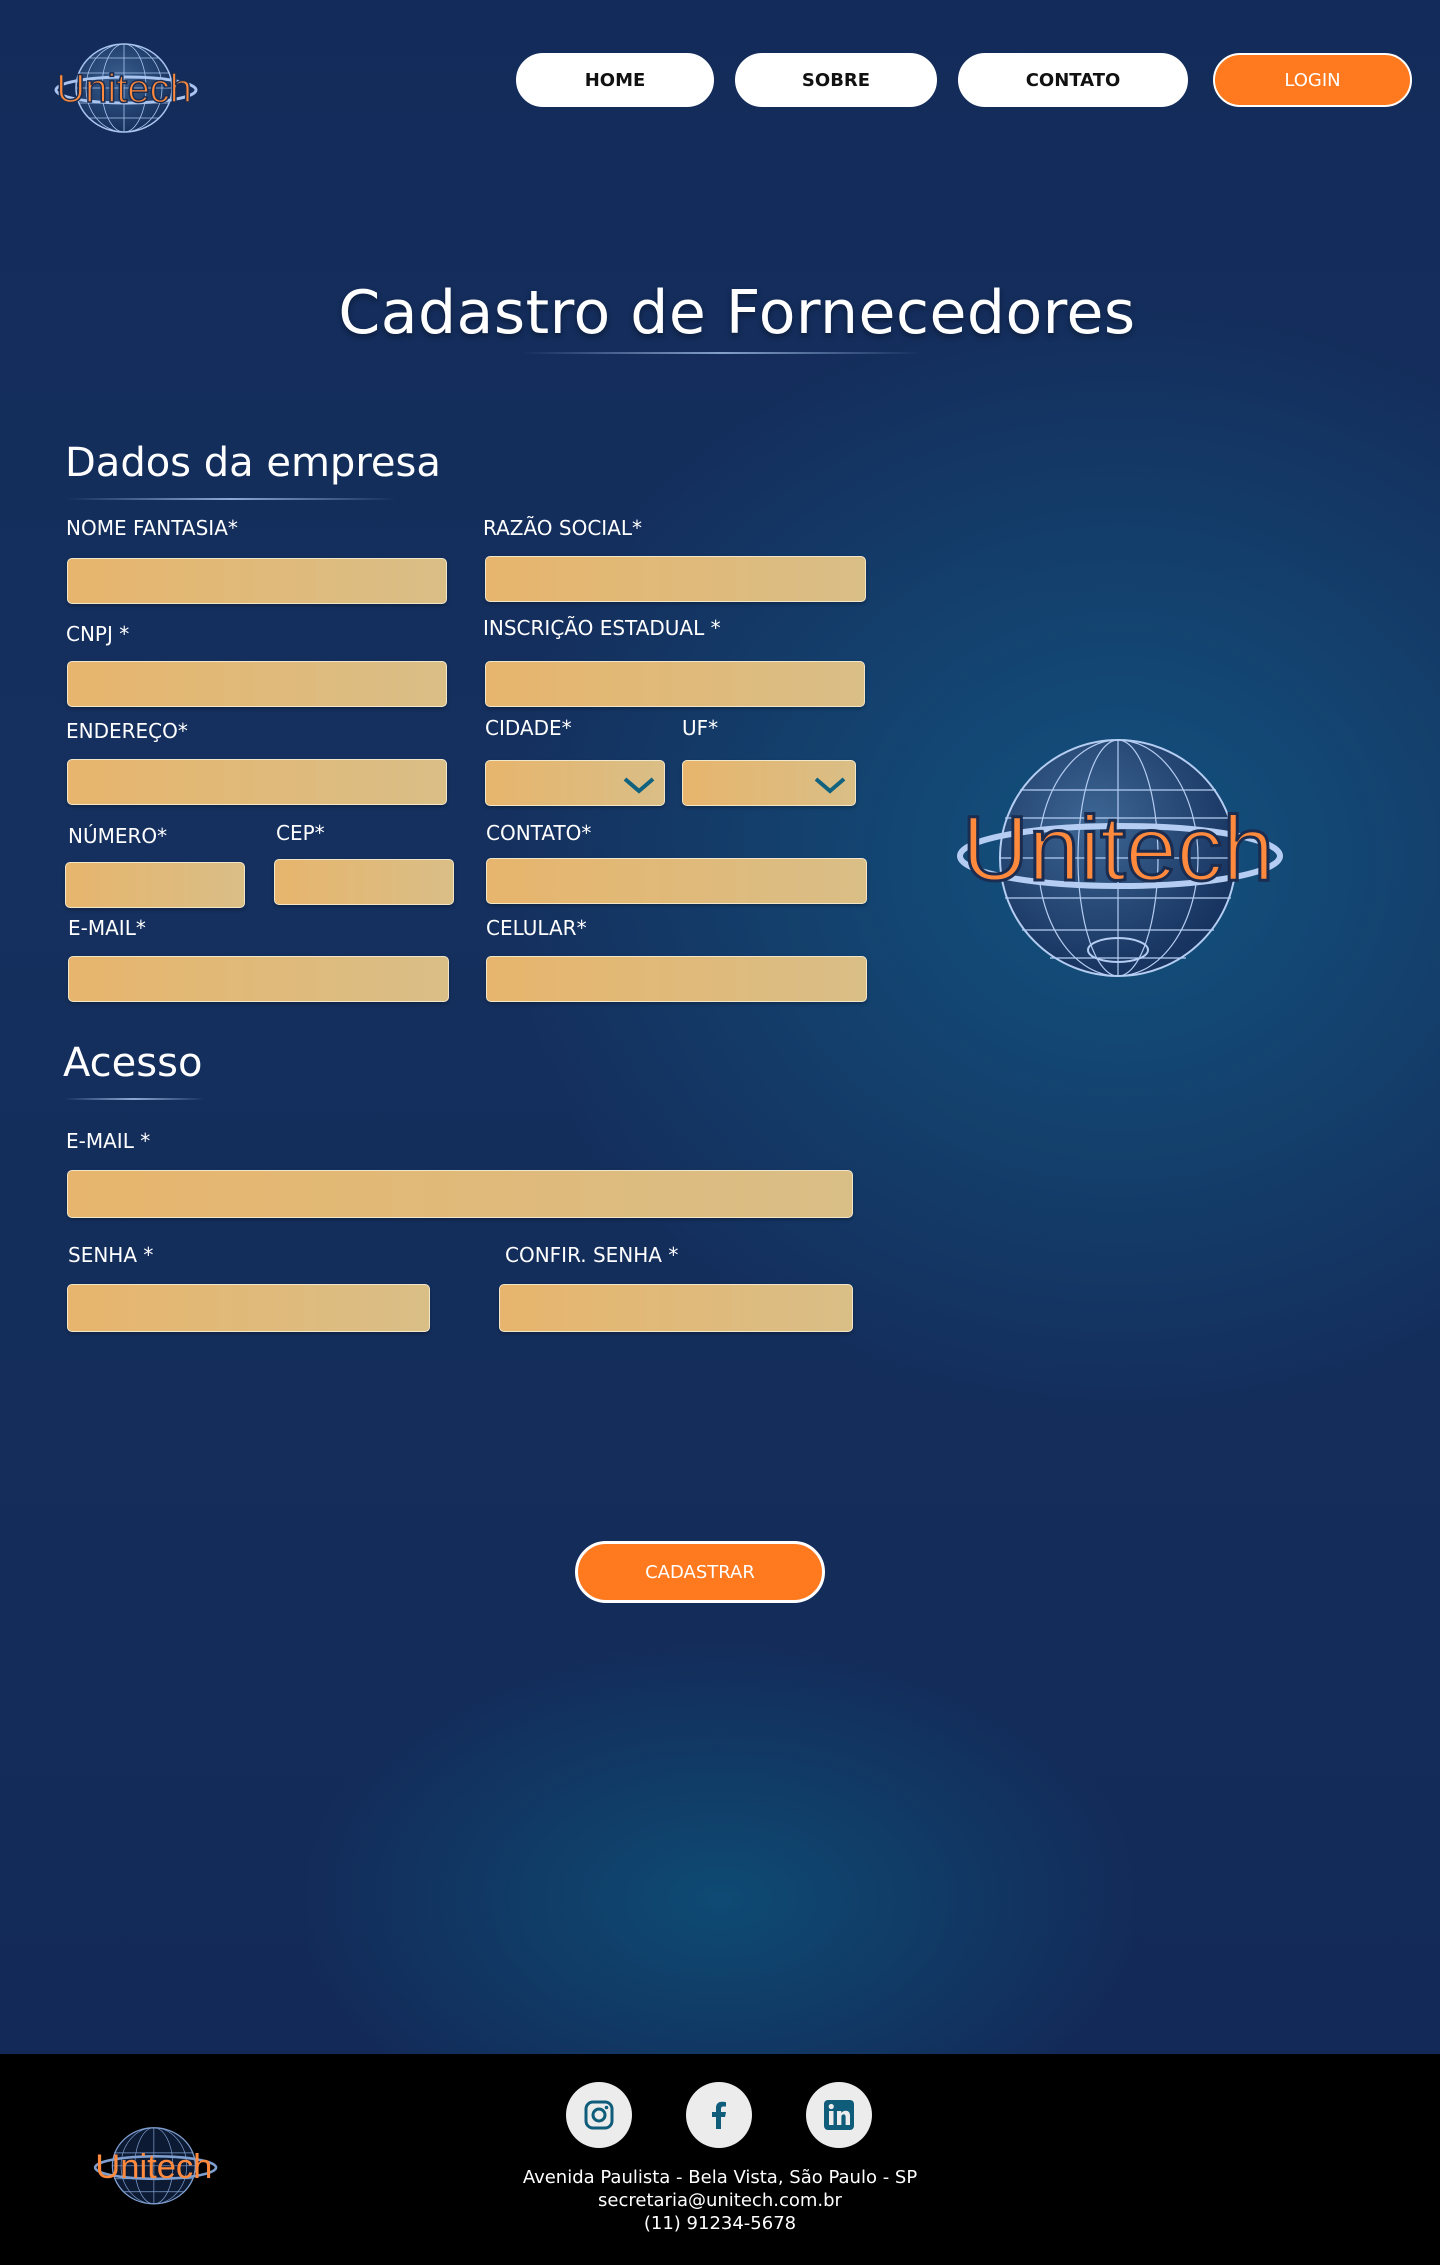 The width and height of the screenshot is (1440, 2265). I want to click on senha-label: SENHA *, so click(111, 1255).